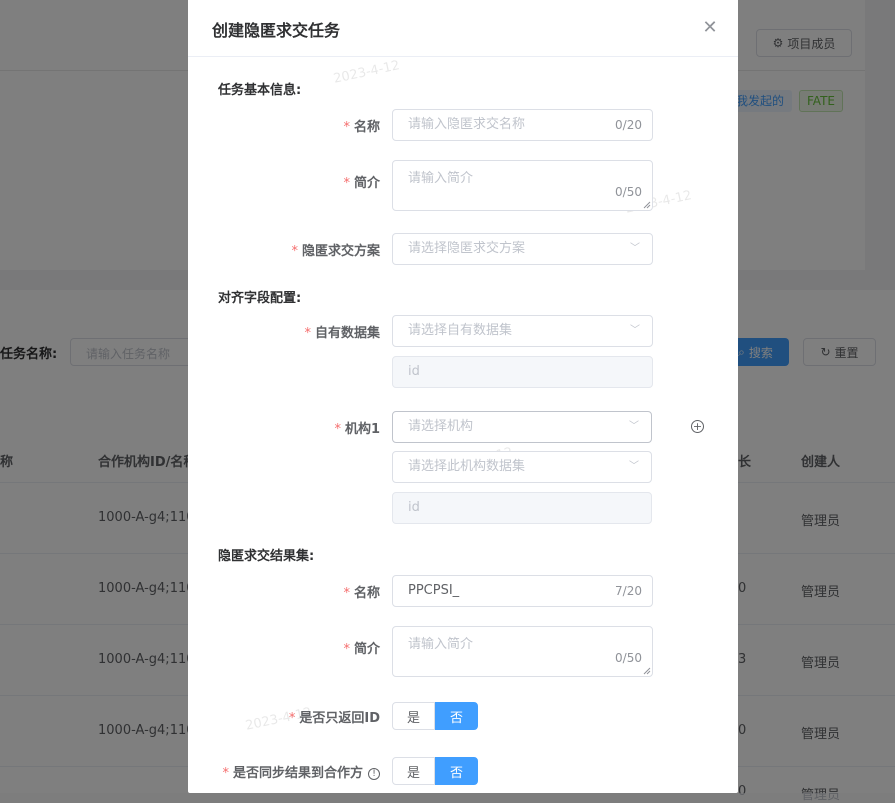 This screenshot has width=895, height=803. I want to click on form-label-sync-to-partner: * 是否同步结果到合作方!, so click(301, 771).